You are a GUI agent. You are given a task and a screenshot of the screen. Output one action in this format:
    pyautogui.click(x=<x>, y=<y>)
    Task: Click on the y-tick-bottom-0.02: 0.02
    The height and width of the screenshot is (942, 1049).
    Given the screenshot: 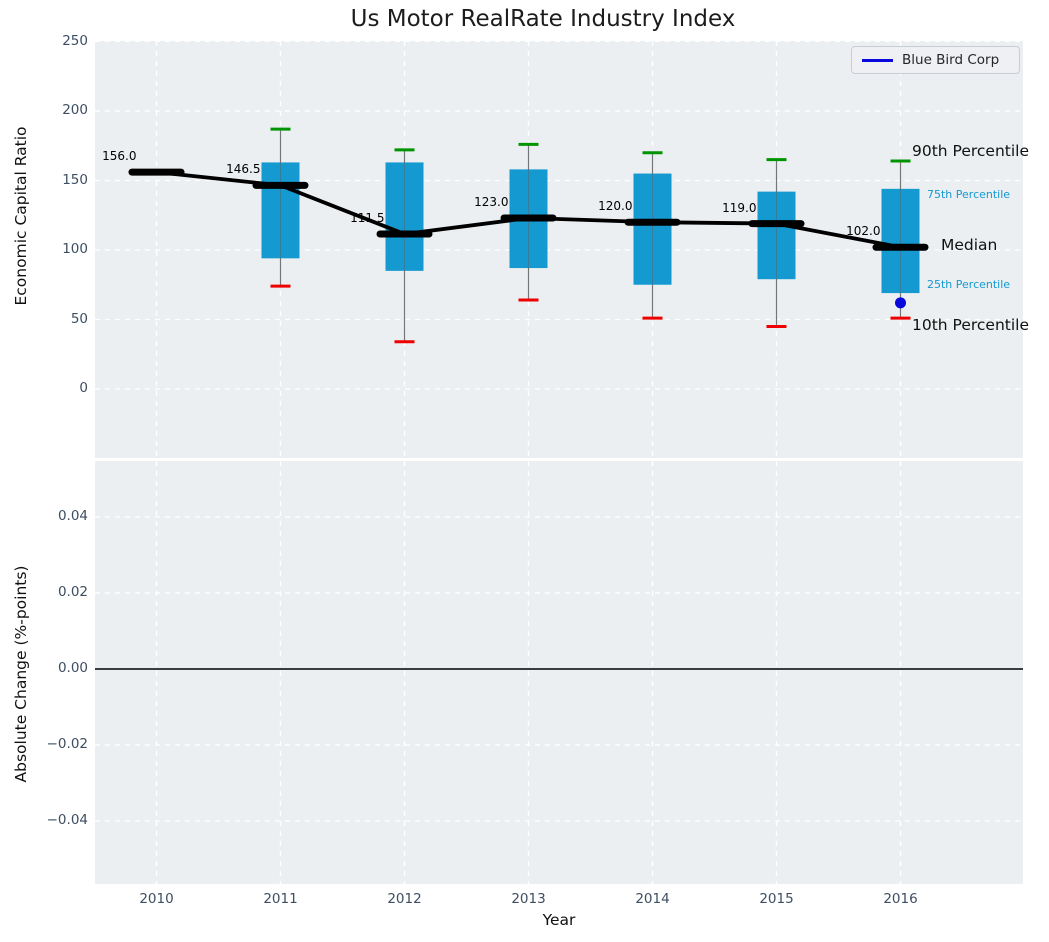 What is the action you would take?
    pyautogui.click(x=72, y=592)
    